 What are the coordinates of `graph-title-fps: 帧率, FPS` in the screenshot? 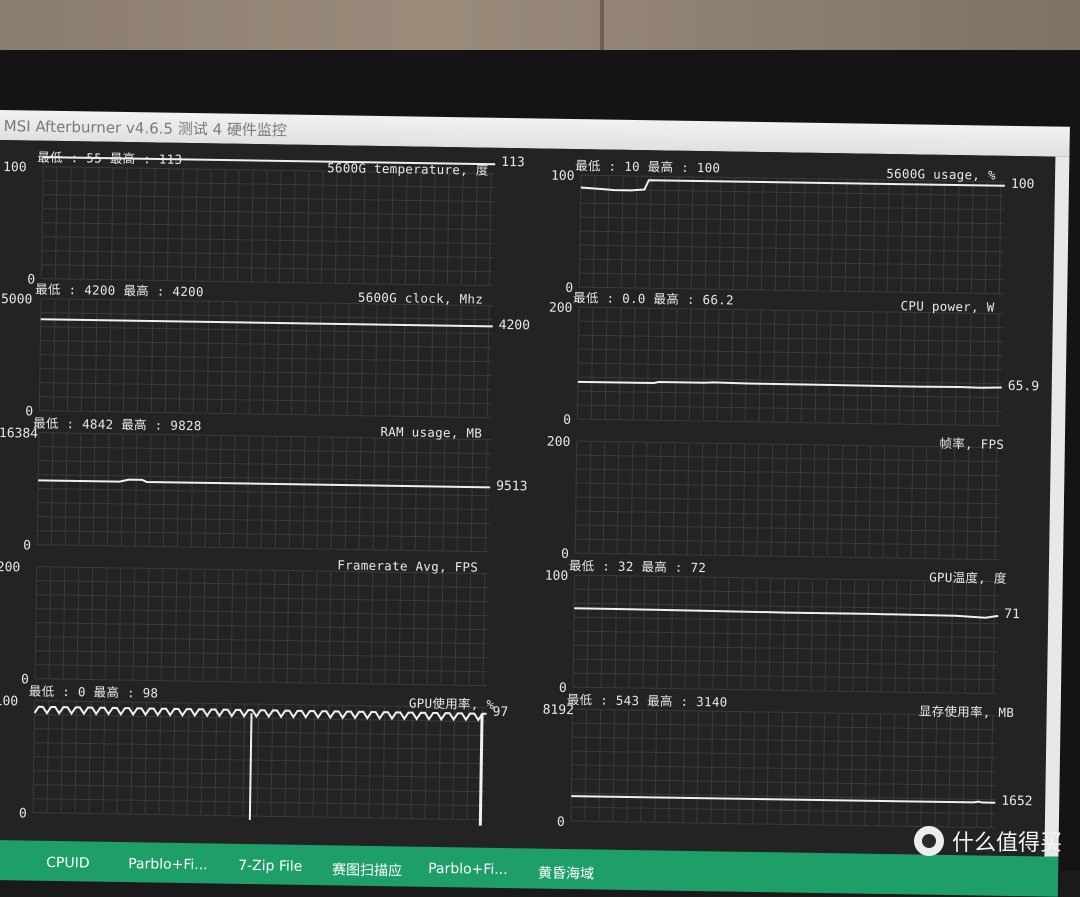 It's located at (972, 443).